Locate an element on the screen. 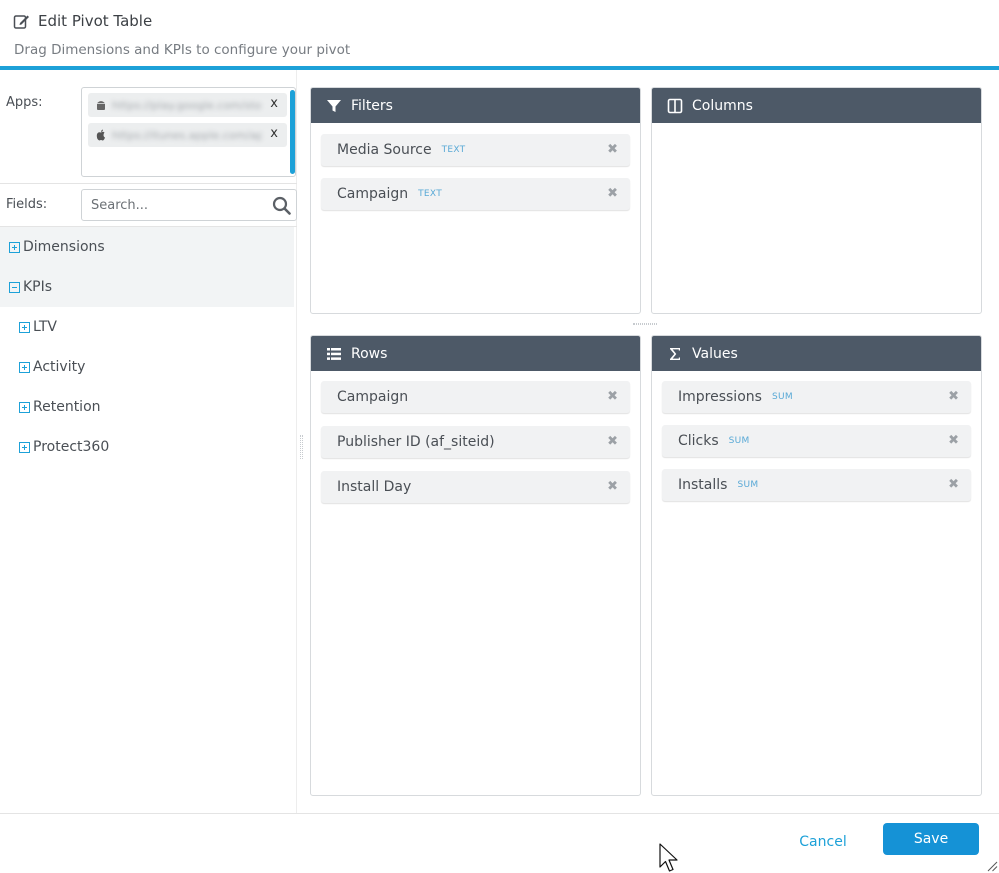 This screenshot has width=999, height=873. fields-label: Fields: is located at coordinates (27, 204).